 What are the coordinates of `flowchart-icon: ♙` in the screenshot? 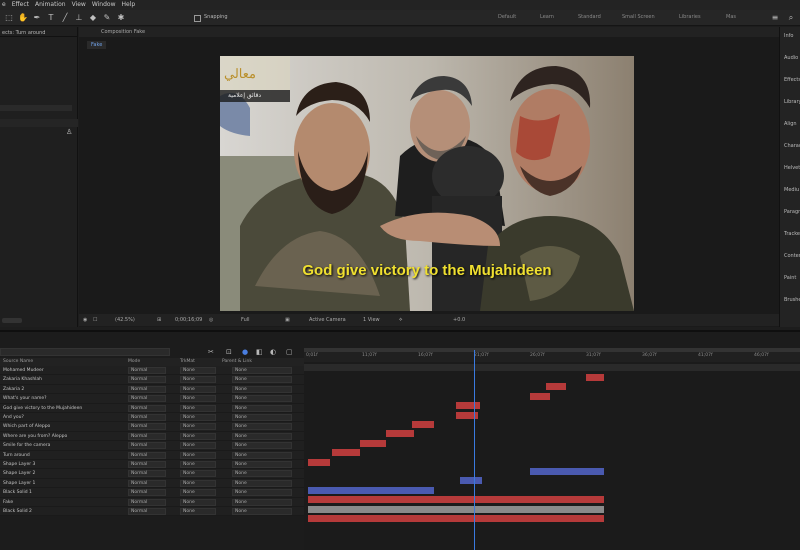 It's located at (69, 132).